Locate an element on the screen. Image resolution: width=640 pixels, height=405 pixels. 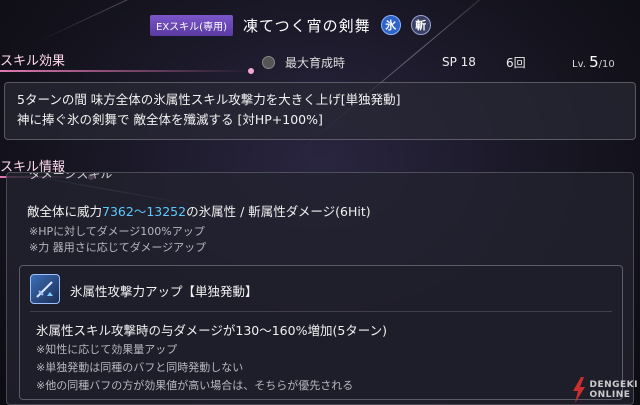
section-title-skill-effect: スキル効果 is located at coordinates (33, 61).